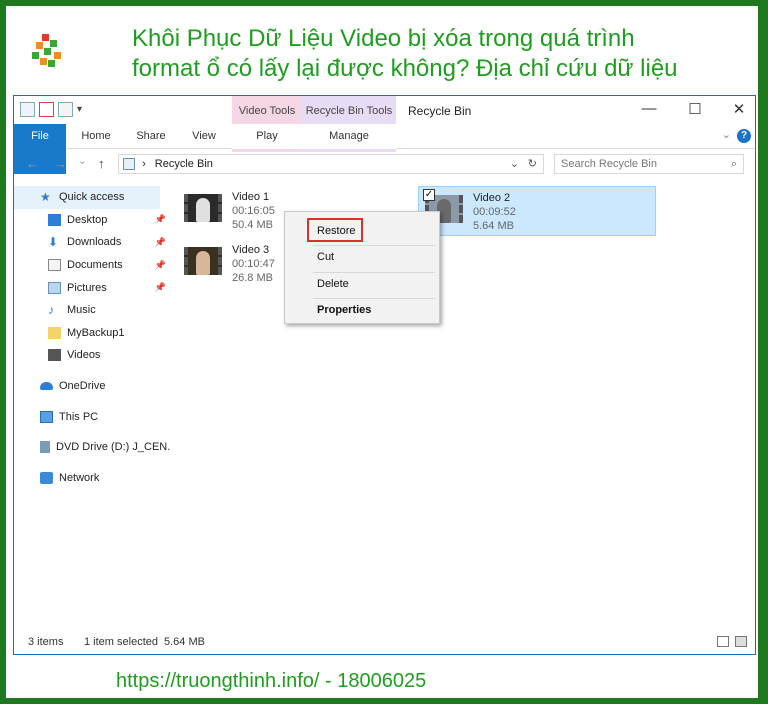  What do you see at coordinates (96, 136) in the screenshot?
I see `tab-home: Home` at bounding box center [96, 136].